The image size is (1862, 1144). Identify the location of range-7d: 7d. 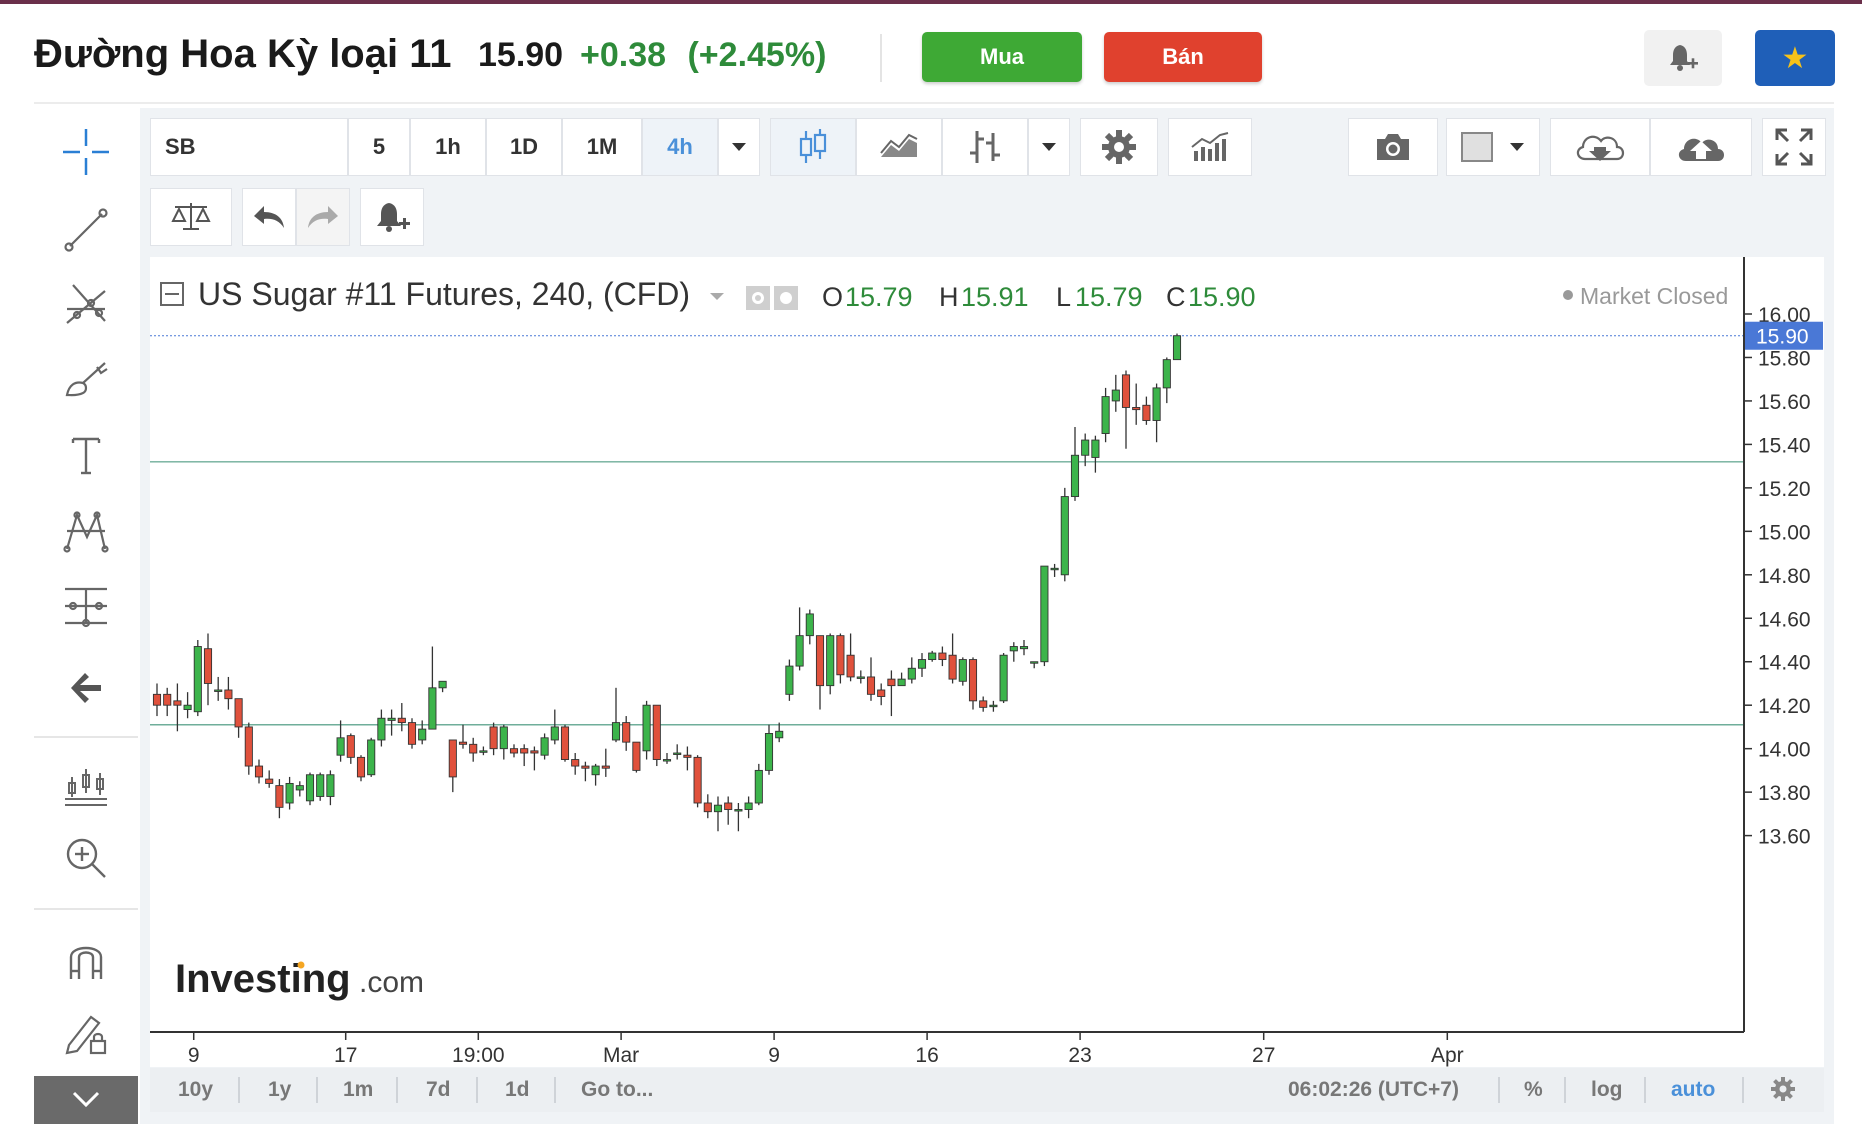
(438, 1090).